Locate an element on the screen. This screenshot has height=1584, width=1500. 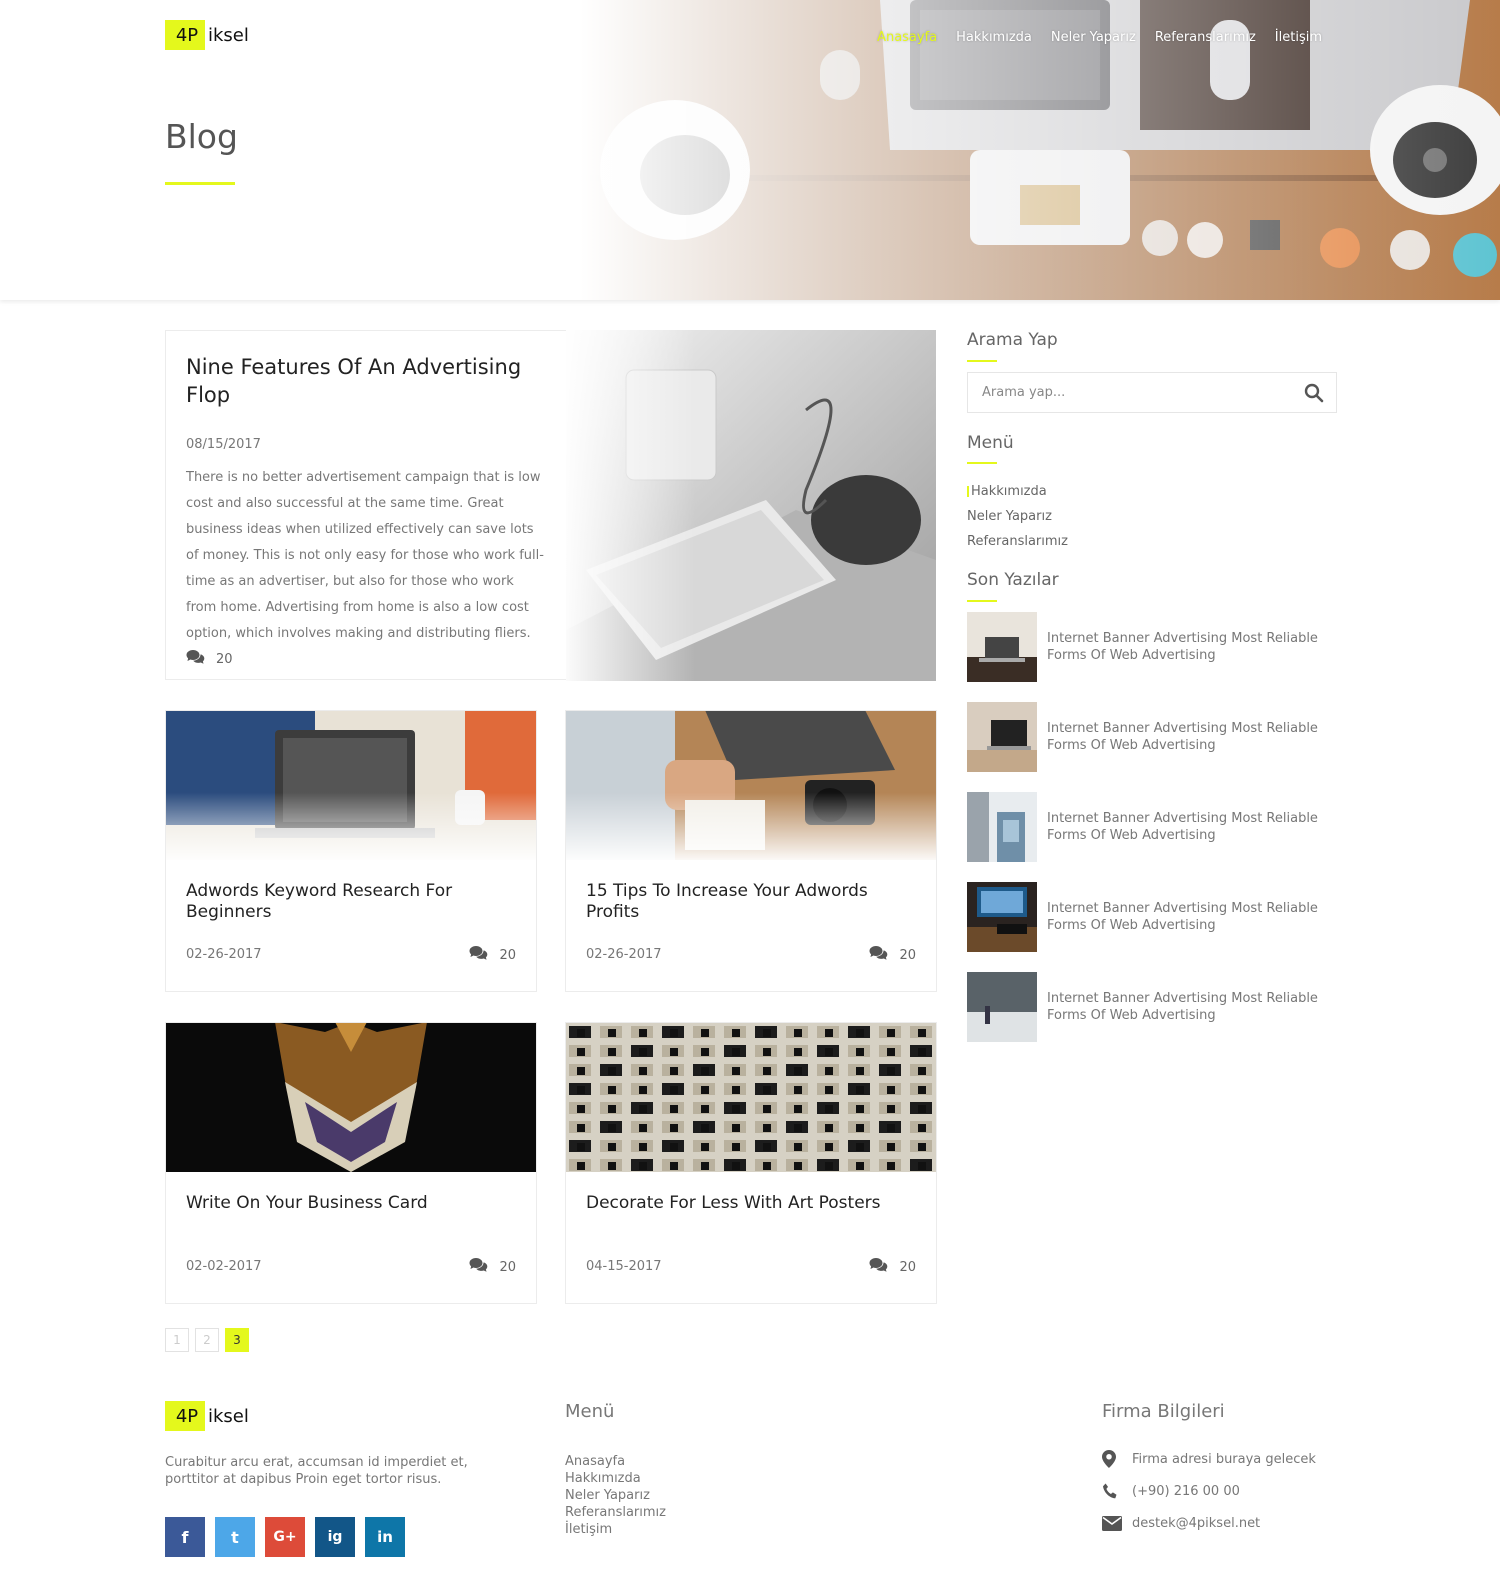
post-image-desk-camera is located at coordinates (751, 785).